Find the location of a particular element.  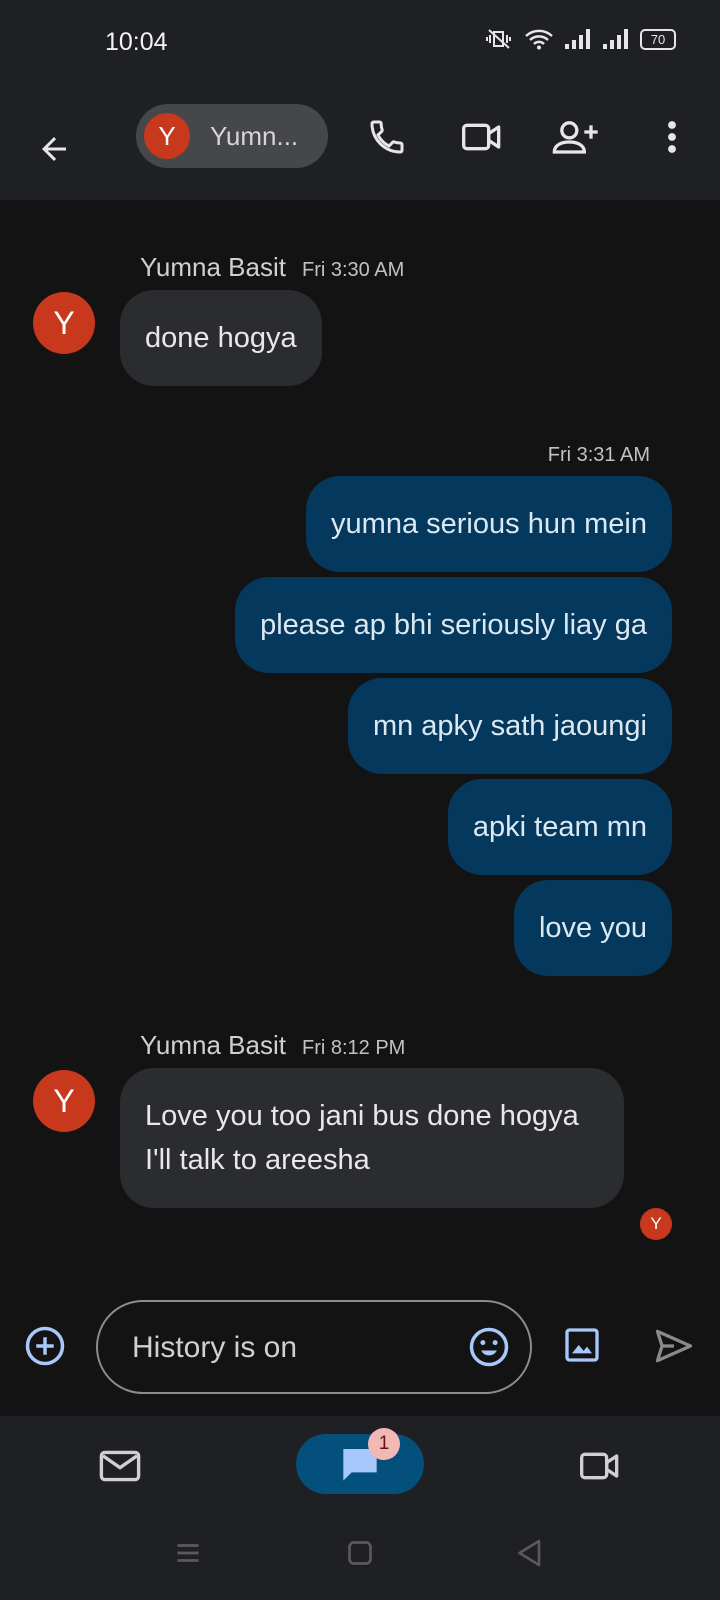

phone-icon is located at coordinates (387, 137).